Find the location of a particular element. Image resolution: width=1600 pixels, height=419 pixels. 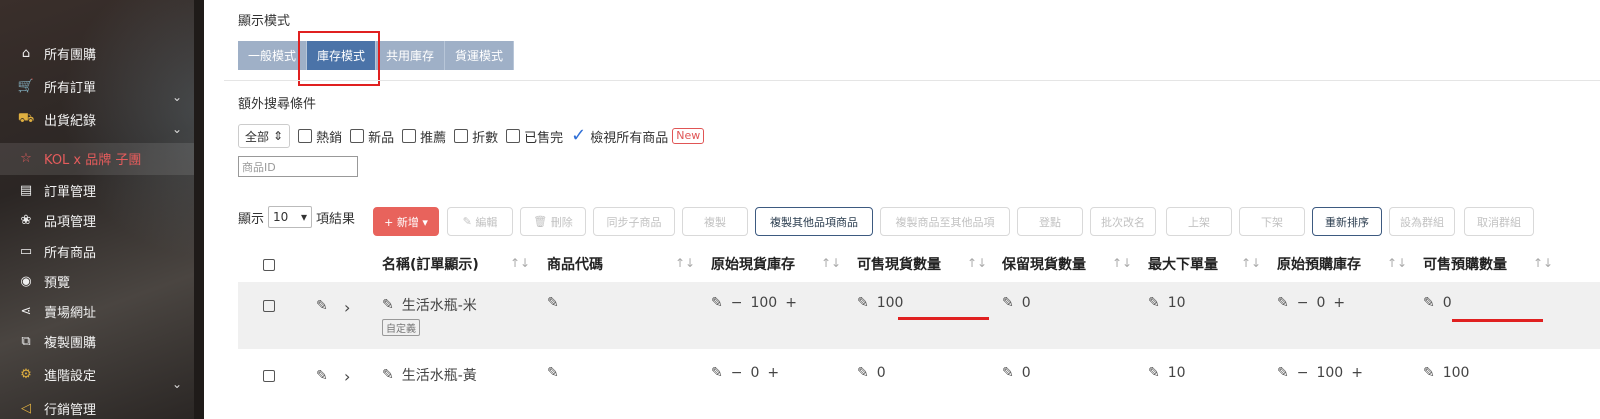

view-all-products-checkbox: ✓ 檢視所有商品 New is located at coordinates (638, 136).